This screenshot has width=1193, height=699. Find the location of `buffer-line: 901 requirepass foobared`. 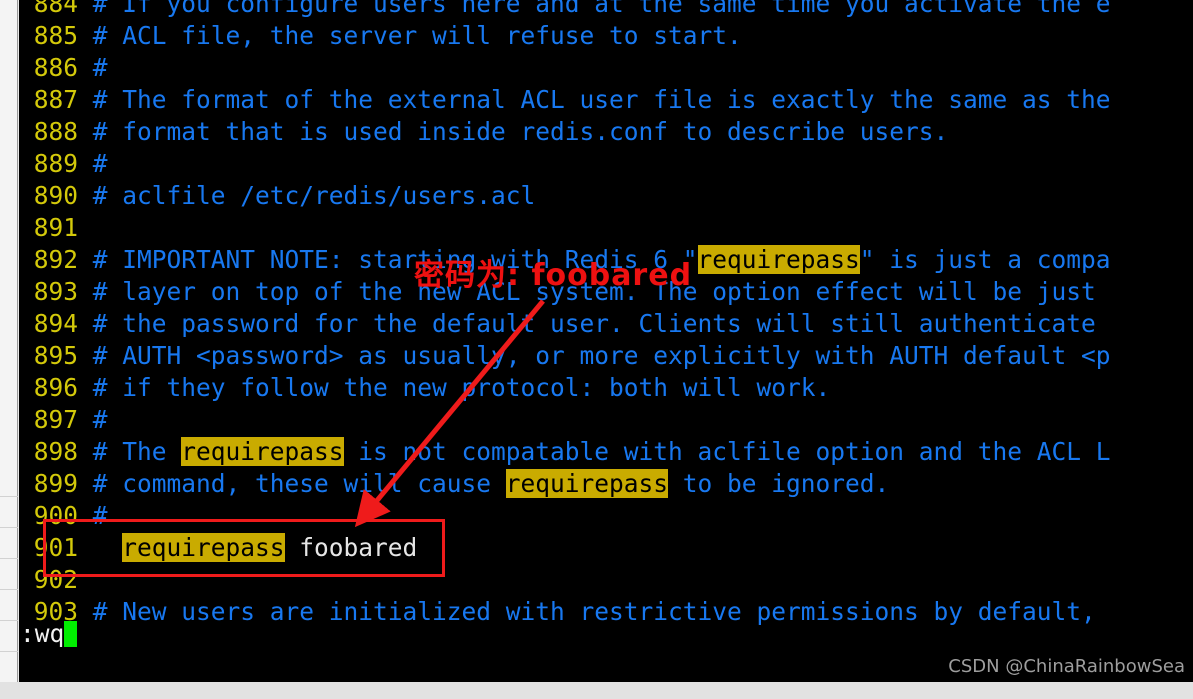

buffer-line: 901 requirepass foobared is located at coordinates (606, 548).